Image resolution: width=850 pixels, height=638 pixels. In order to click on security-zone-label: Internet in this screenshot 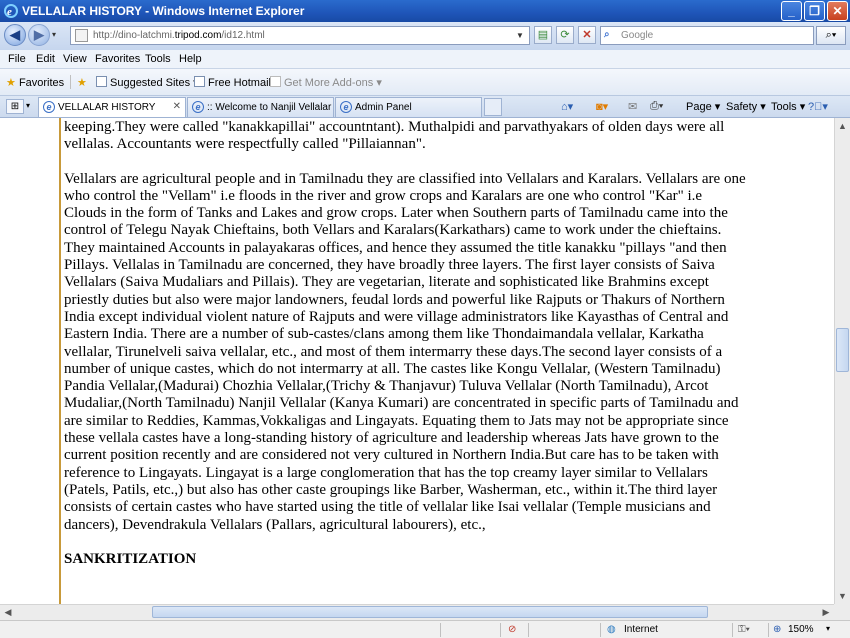, I will do `click(641, 629)`.